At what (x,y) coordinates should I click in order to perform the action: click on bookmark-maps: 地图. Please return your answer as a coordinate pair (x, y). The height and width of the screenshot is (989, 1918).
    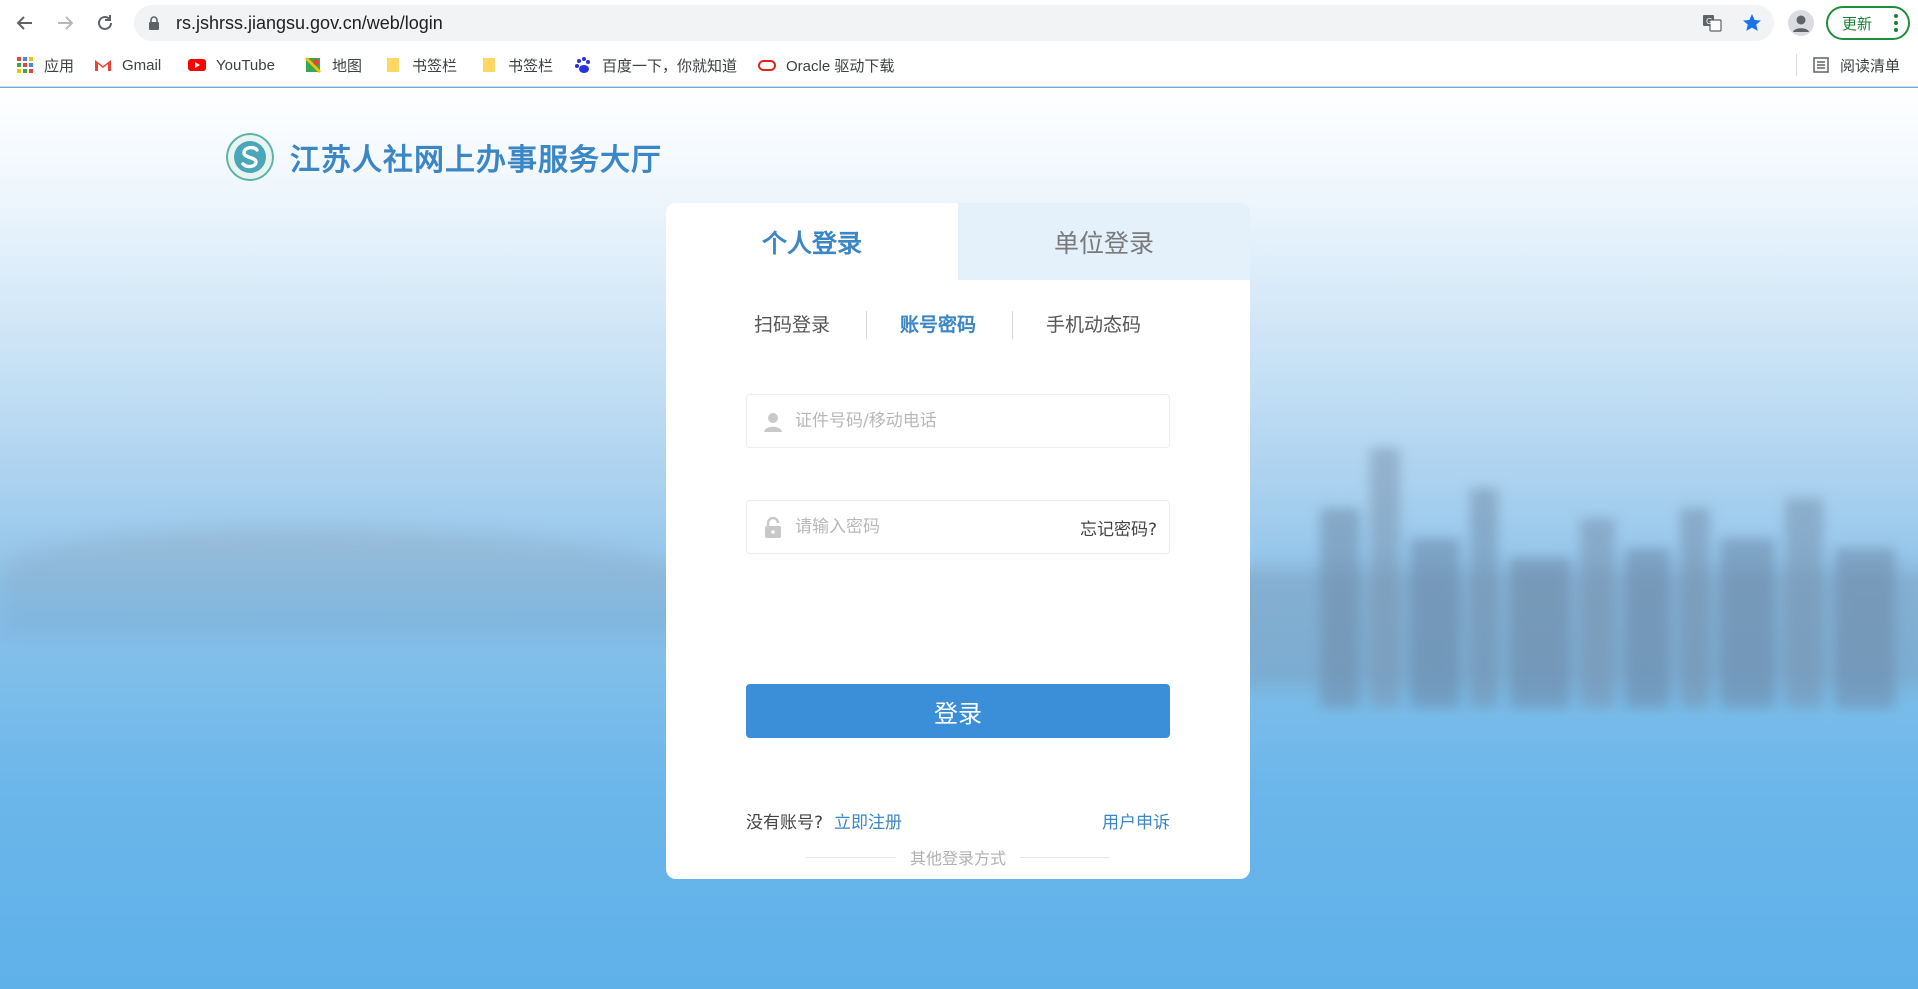
    Looking at the image, I should click on (333, 65).